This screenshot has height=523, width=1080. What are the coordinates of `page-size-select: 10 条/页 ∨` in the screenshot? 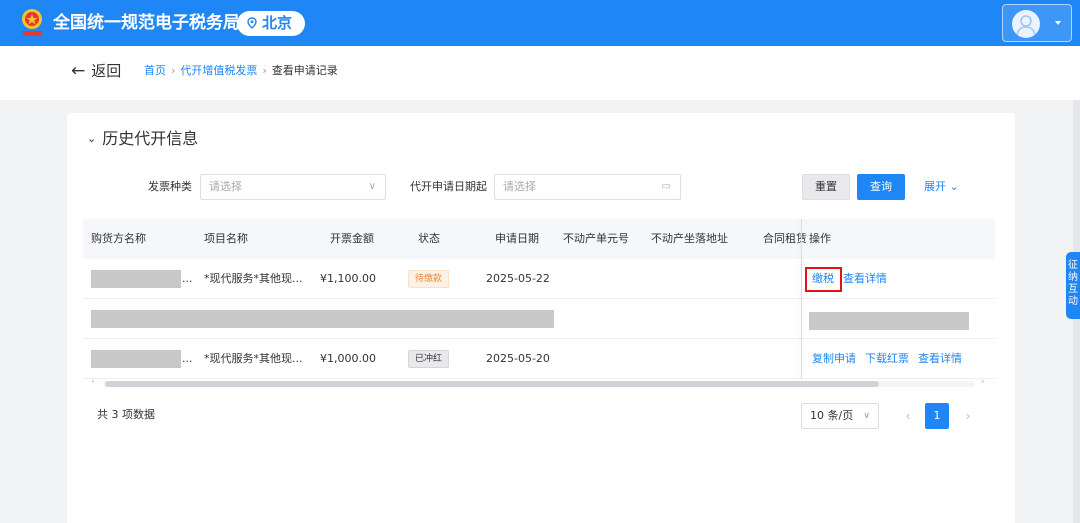 It's located at (840, 416).